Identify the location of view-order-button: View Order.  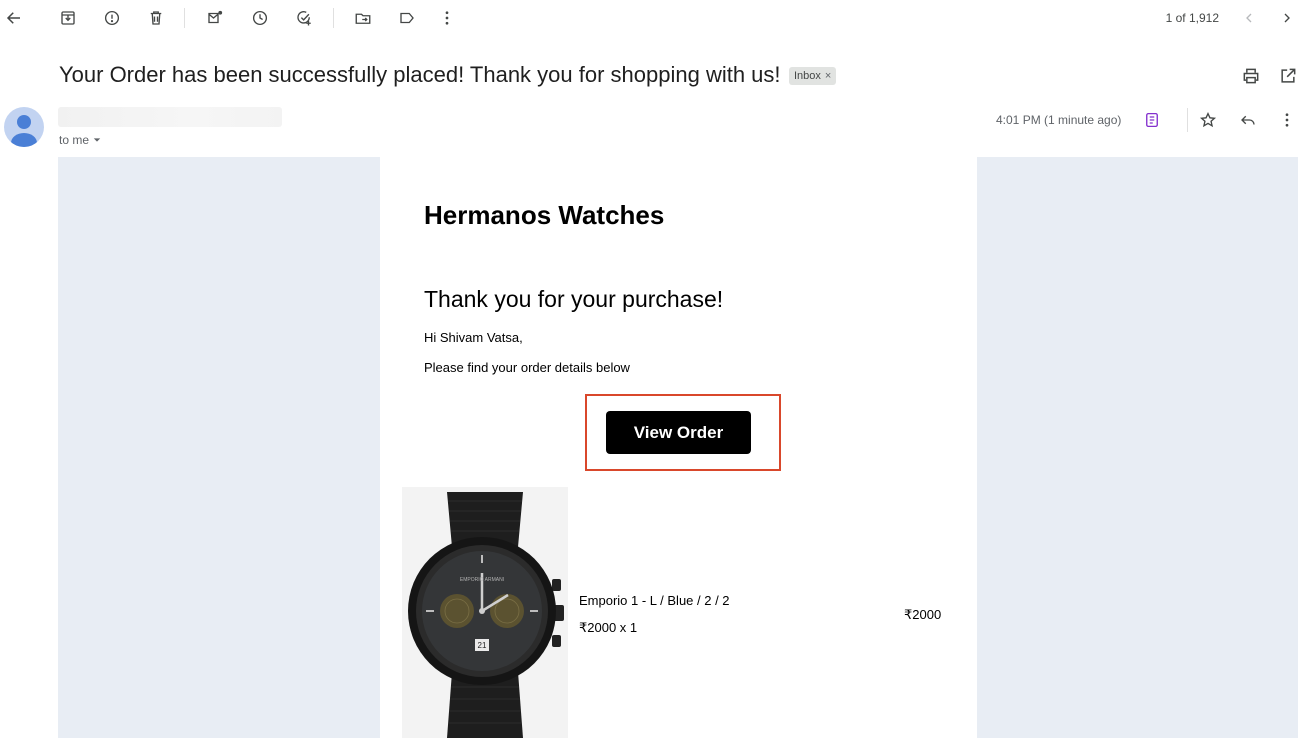
(678, 432).